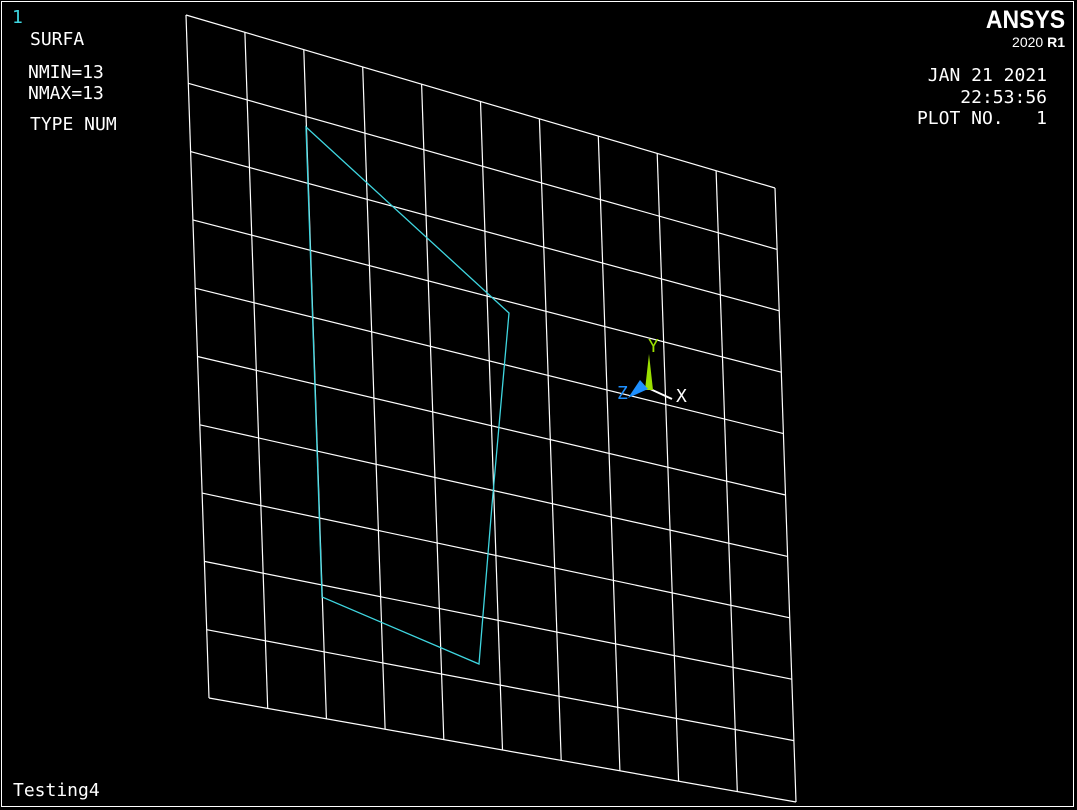  Describe the element at coordinates (622, 393) in the screenshot. I see `triad-z-label: Z` at that location.